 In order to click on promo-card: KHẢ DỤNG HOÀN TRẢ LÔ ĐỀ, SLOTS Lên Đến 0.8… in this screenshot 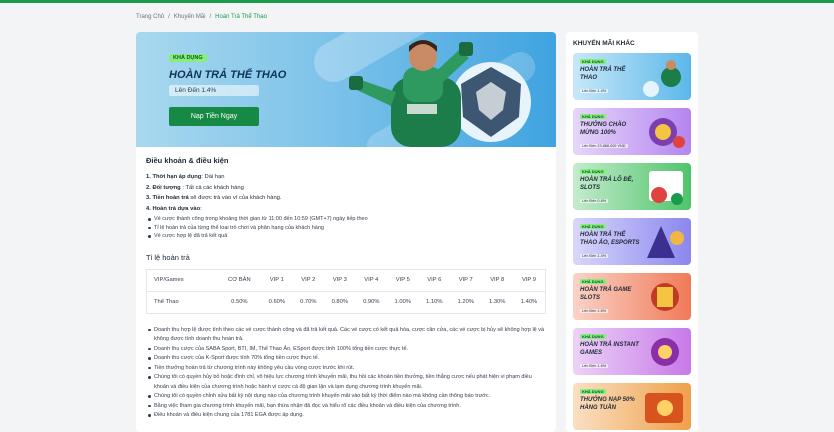, I will do `click(632, 186)`.